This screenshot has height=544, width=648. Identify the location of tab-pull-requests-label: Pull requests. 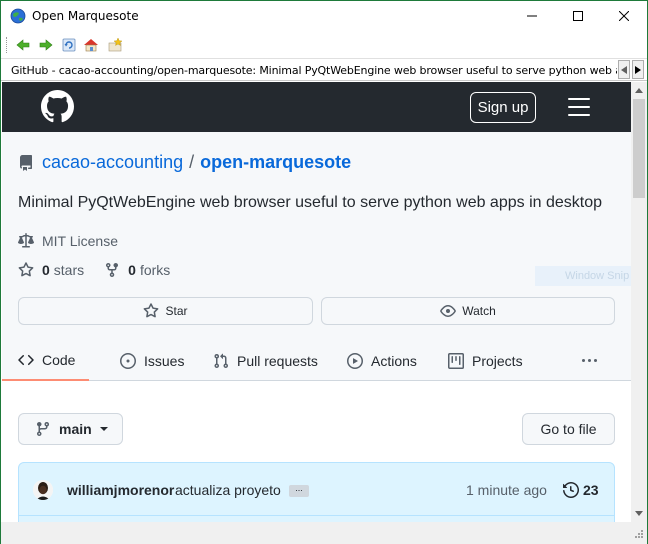
(277, 361).